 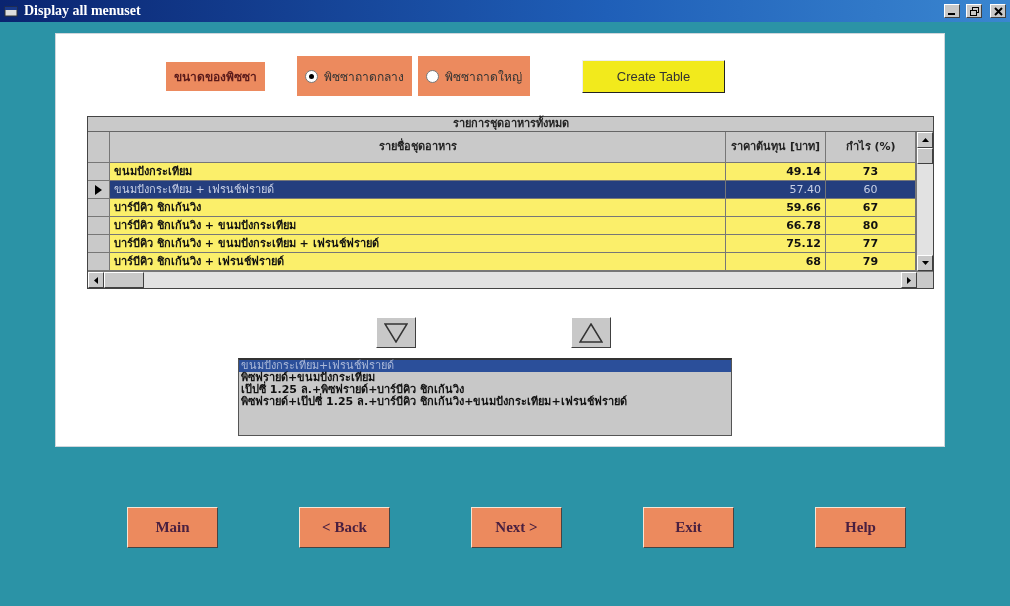 I want to click on scroll-up-button, so click(x=925, y=140).